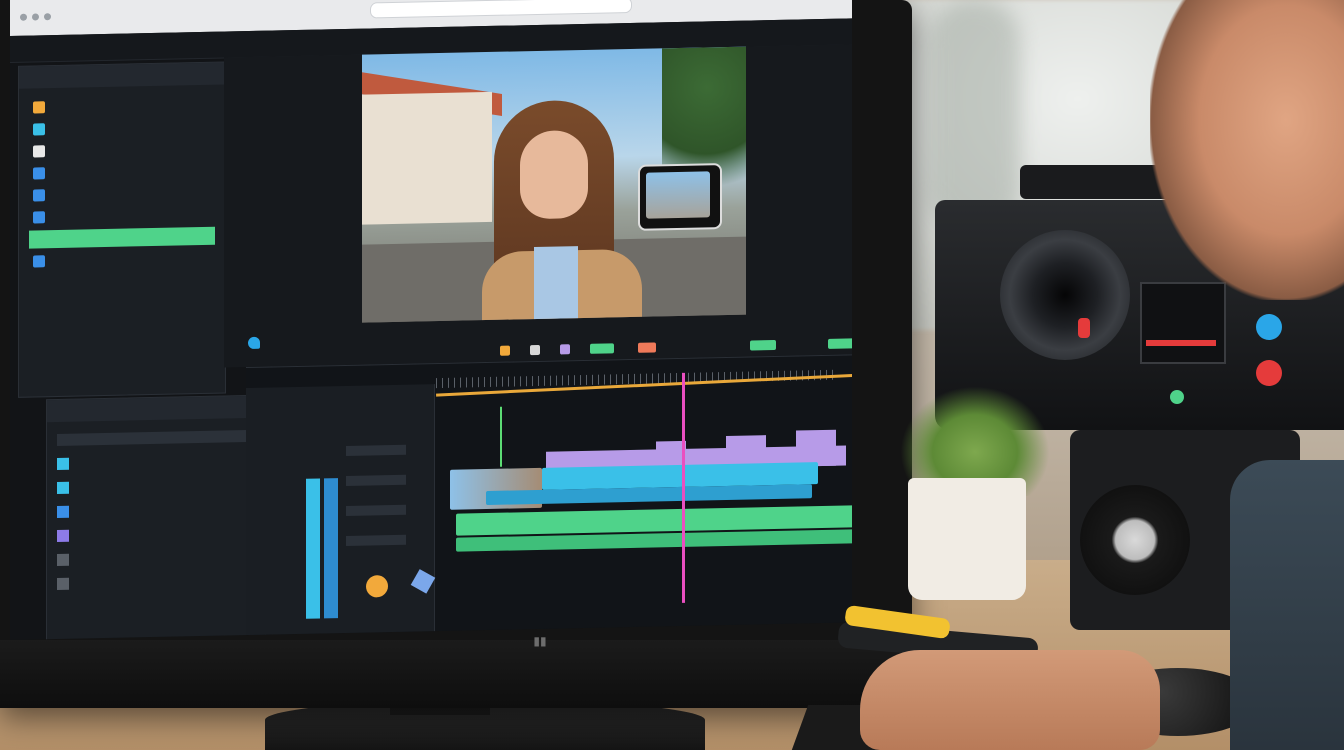 This screenshot has height=750, width=1344. What do you see at coordinates (1065, 295) in the screenshot?
I see `camera-lens-icon` at bounding box center [1065, 295].